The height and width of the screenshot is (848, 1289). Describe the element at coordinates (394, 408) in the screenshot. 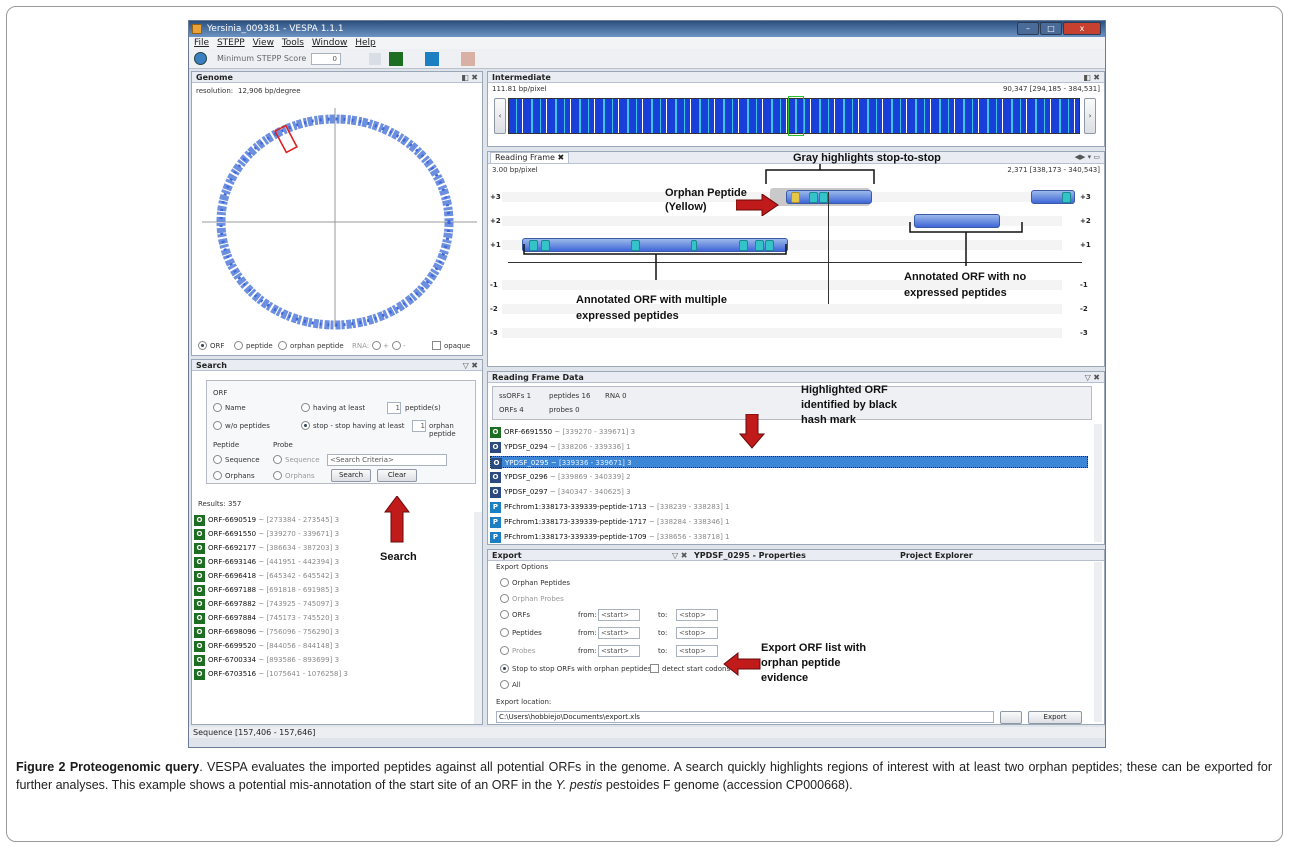

I see `having-input: 1` at that location.